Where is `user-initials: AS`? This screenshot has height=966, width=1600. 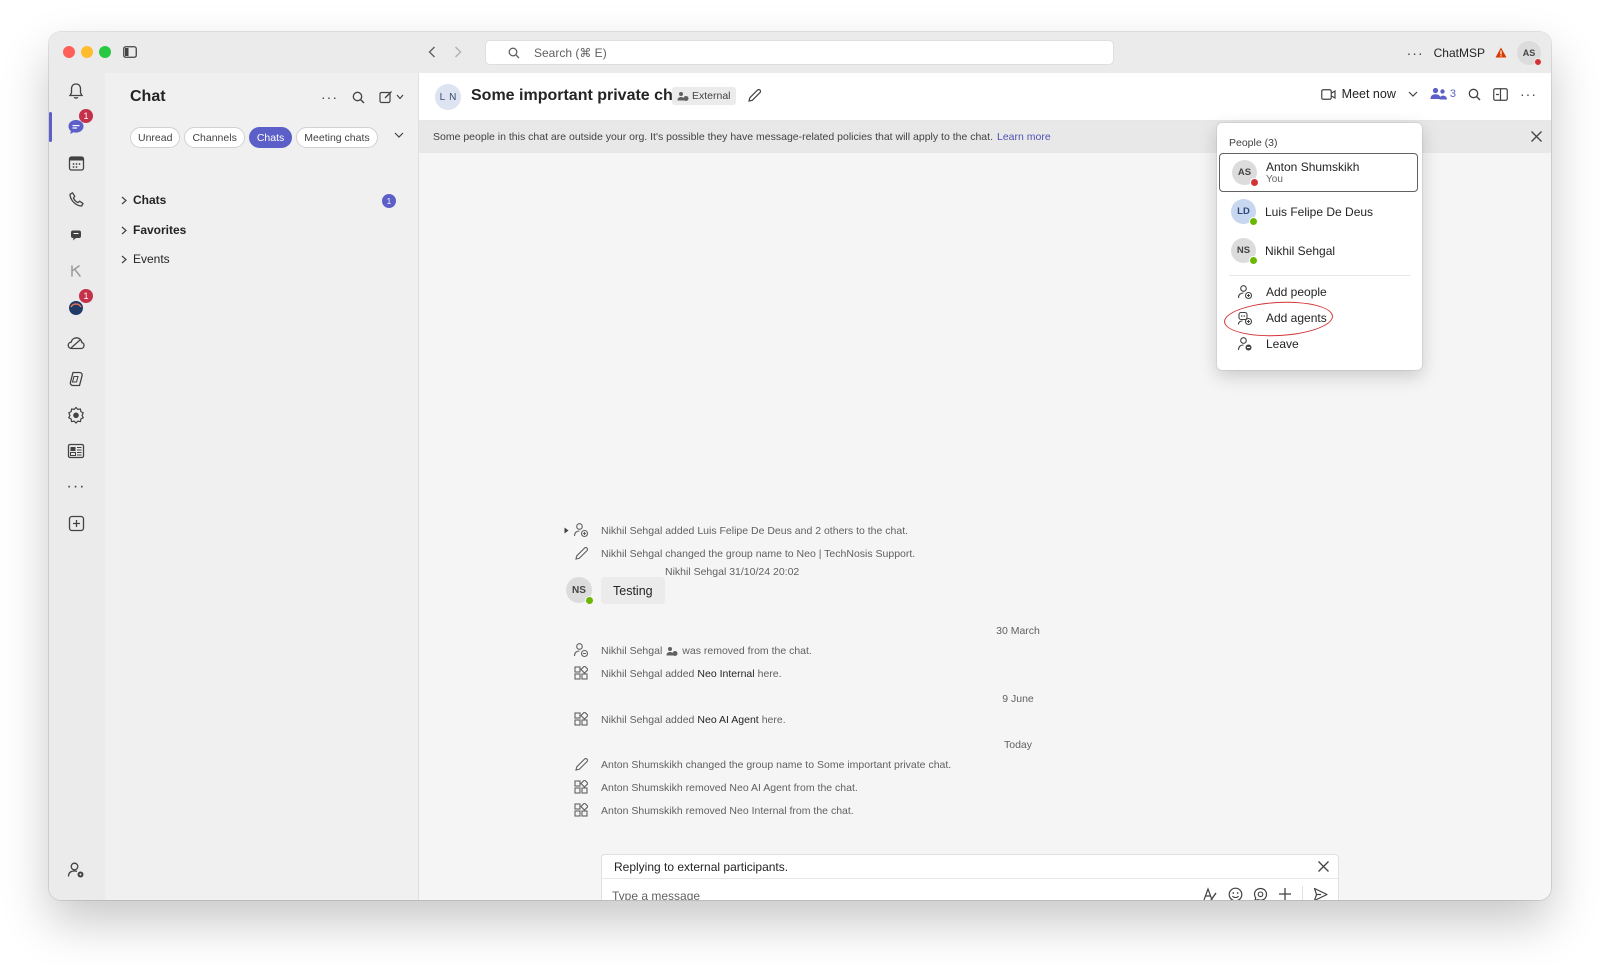 user-initials: AS is located at coordinates (1529, 52).